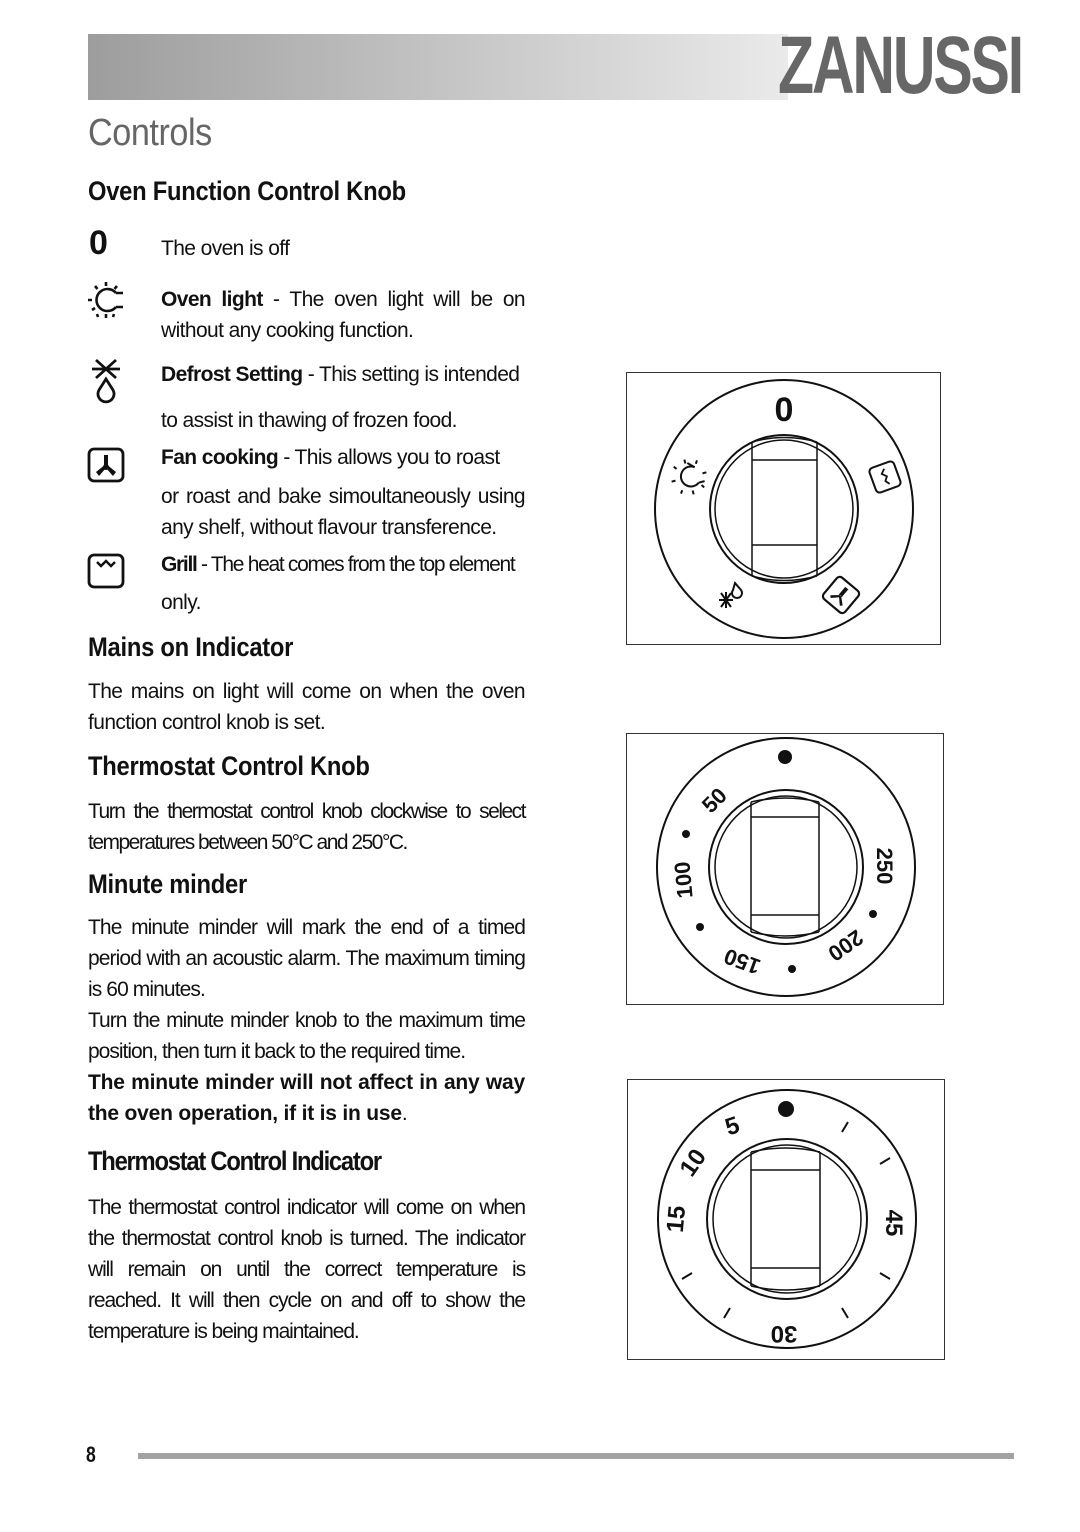 Image resolution: width=1080 pixels, height=1532 pixels. I want to click on knob-label-45: 45, so click(893, 1223).